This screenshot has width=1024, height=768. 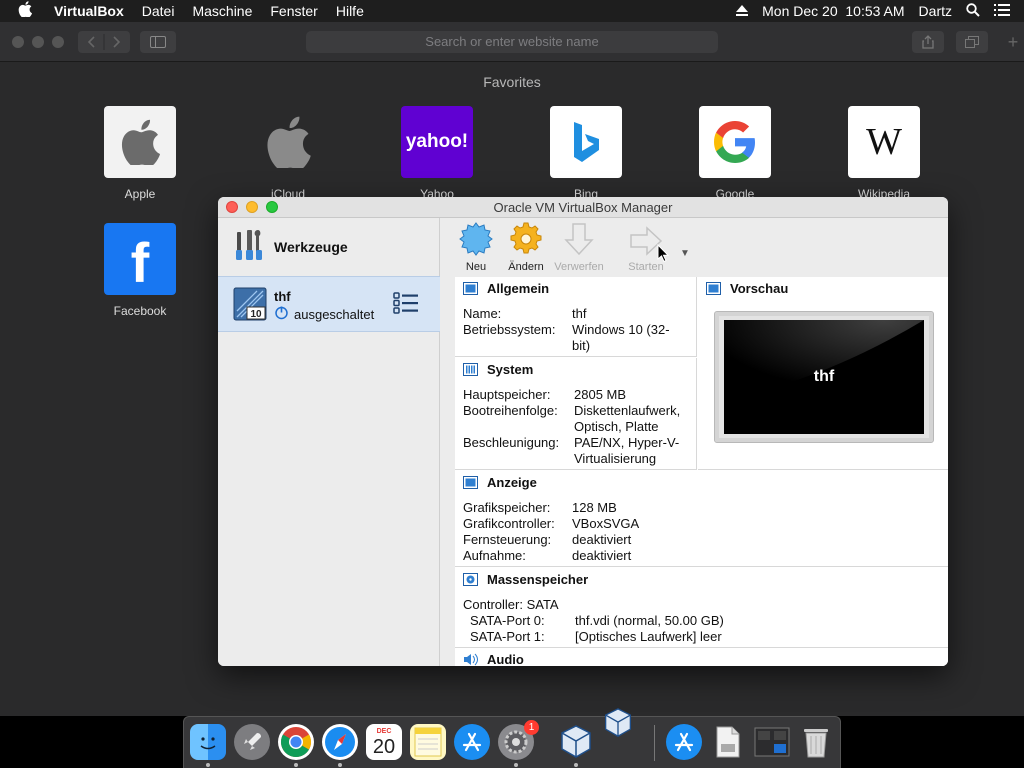 I want to click on calendar-icon: DEC 20, so click(x=384, y=742).